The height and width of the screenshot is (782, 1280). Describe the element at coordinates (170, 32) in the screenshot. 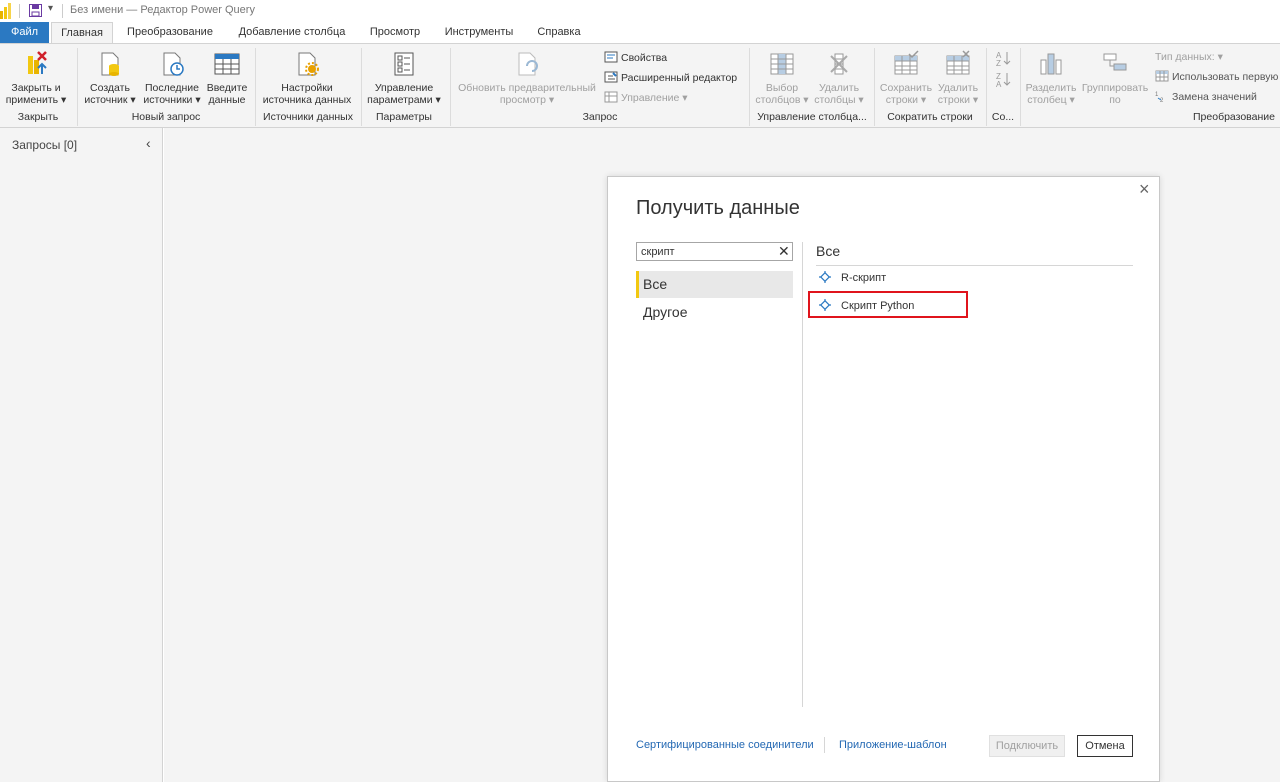

I see `tab-transform: Преобразование` at that location.